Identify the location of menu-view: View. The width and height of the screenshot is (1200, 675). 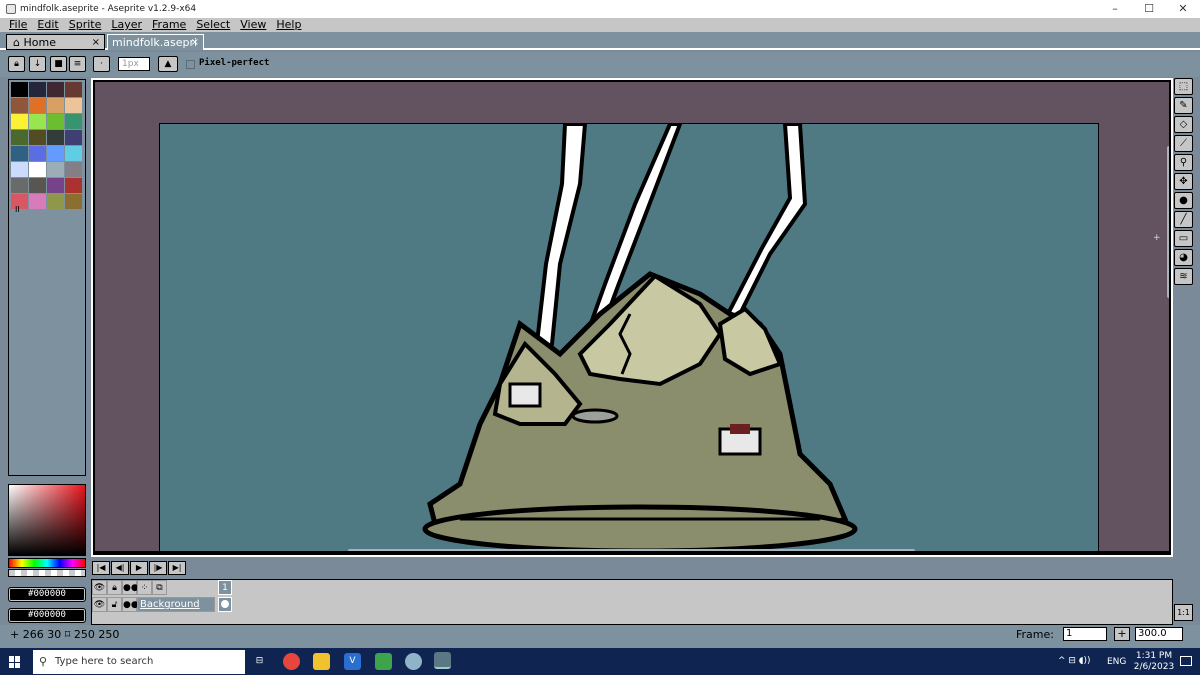
(253, 25).